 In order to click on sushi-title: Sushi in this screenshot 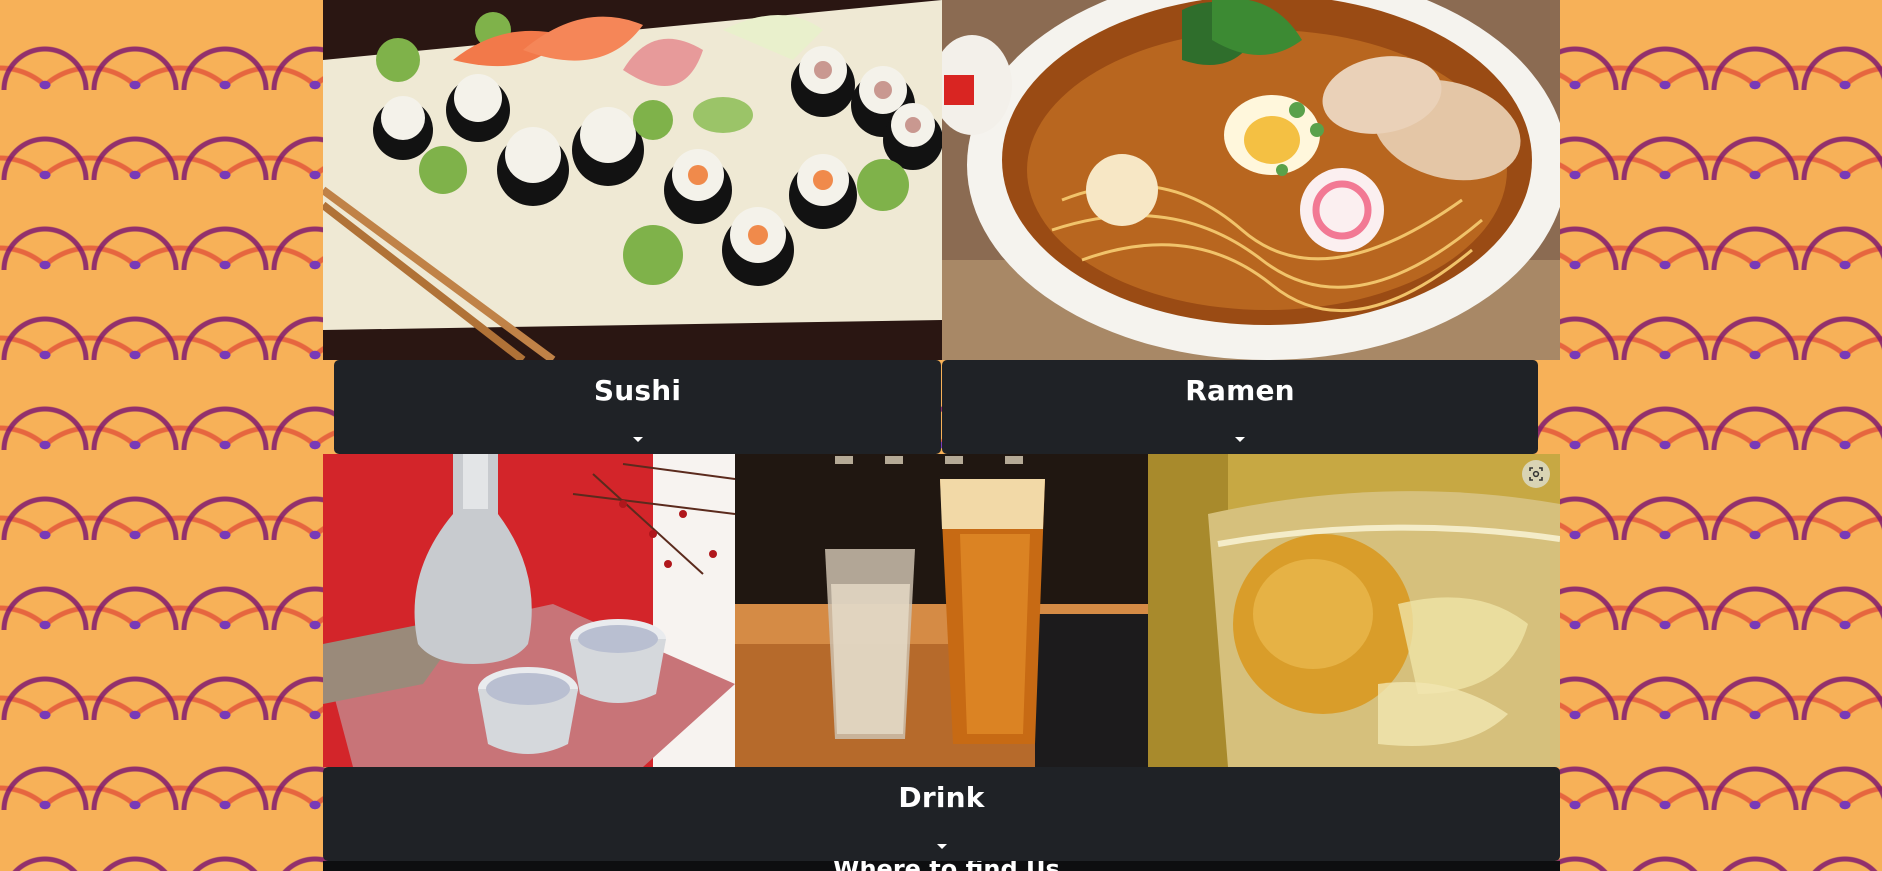, I will do `click(637, 390)`.